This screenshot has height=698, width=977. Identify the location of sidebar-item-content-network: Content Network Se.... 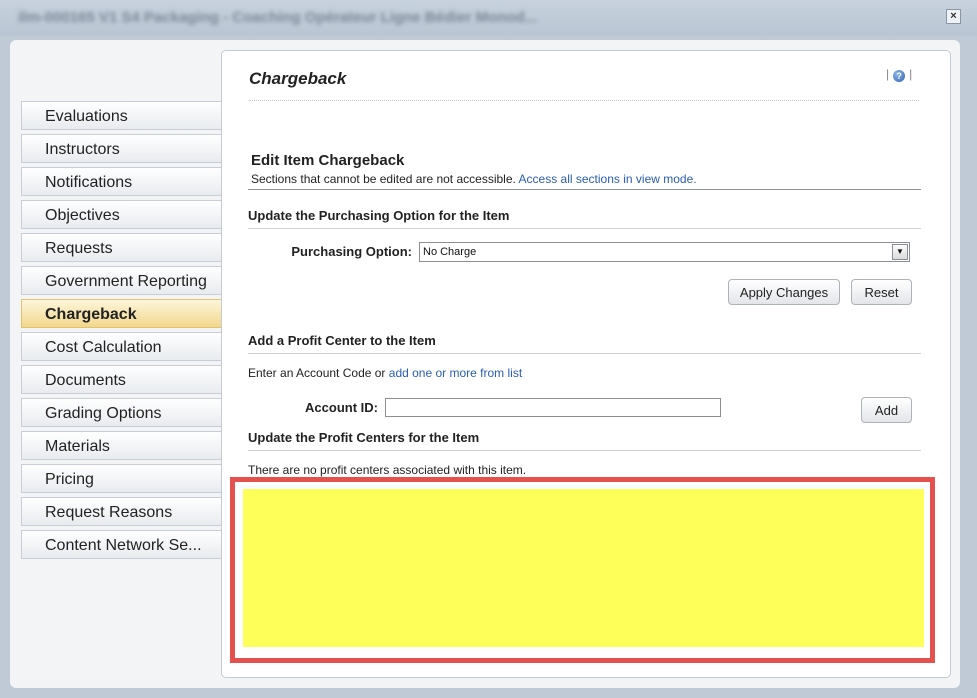
(121, 544).